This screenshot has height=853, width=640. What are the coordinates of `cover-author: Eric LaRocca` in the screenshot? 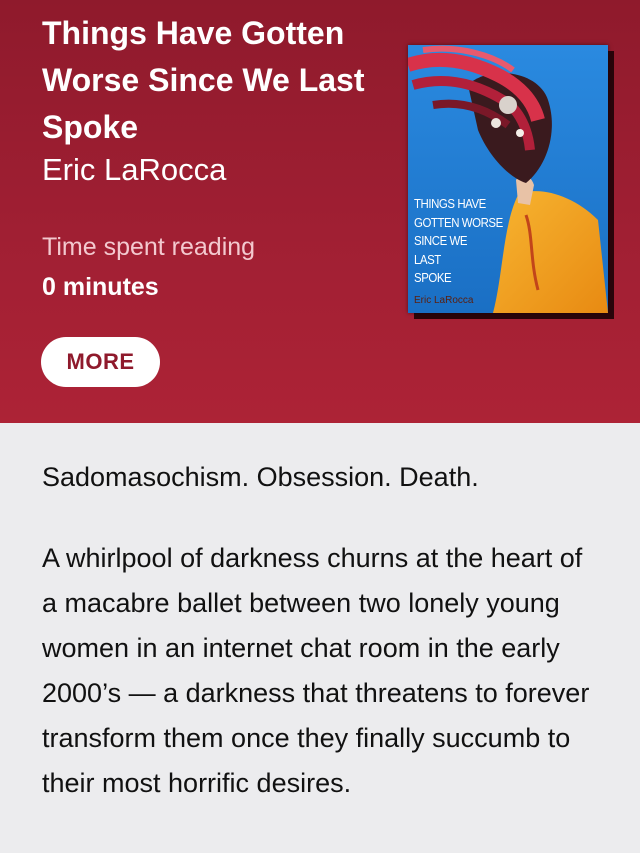 It's located at (444, 300).